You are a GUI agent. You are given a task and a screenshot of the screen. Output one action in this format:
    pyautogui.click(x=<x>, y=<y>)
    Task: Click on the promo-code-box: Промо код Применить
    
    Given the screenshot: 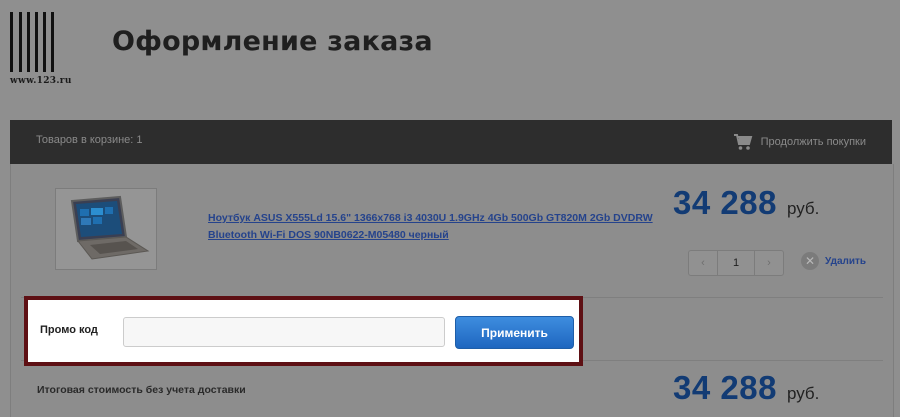 What is the action you would take?
    pyautogui.click(x=303, y=331)
    